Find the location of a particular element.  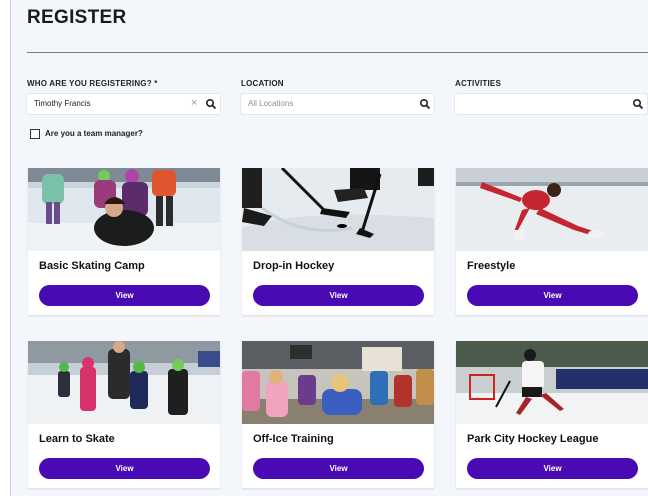

kids-skating-photo is located at coordinates (124, 209).